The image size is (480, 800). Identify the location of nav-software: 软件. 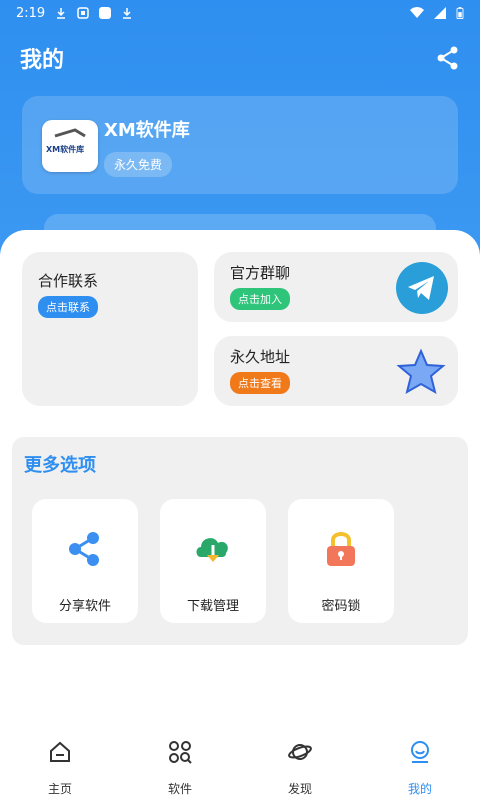
(180, 767).